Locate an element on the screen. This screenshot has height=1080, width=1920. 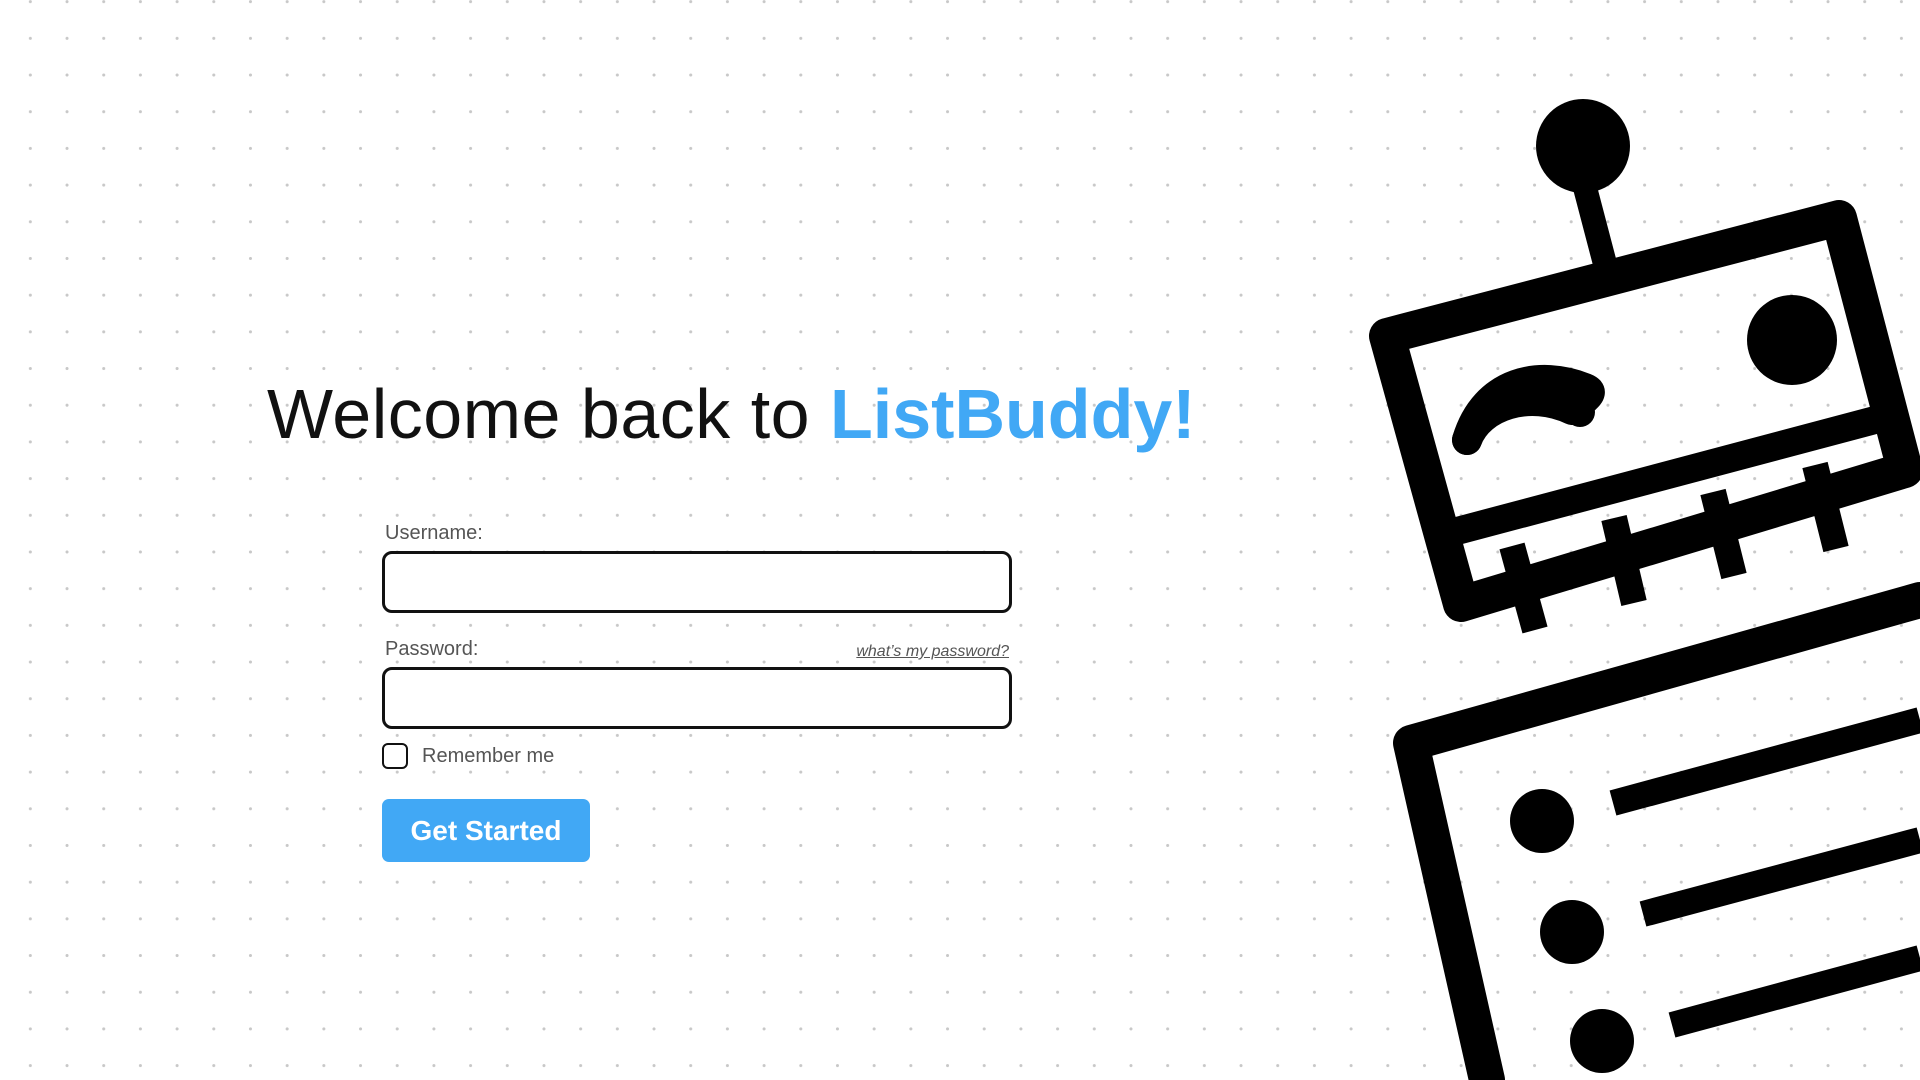
robot-body is located at coordinates (1656, 831).